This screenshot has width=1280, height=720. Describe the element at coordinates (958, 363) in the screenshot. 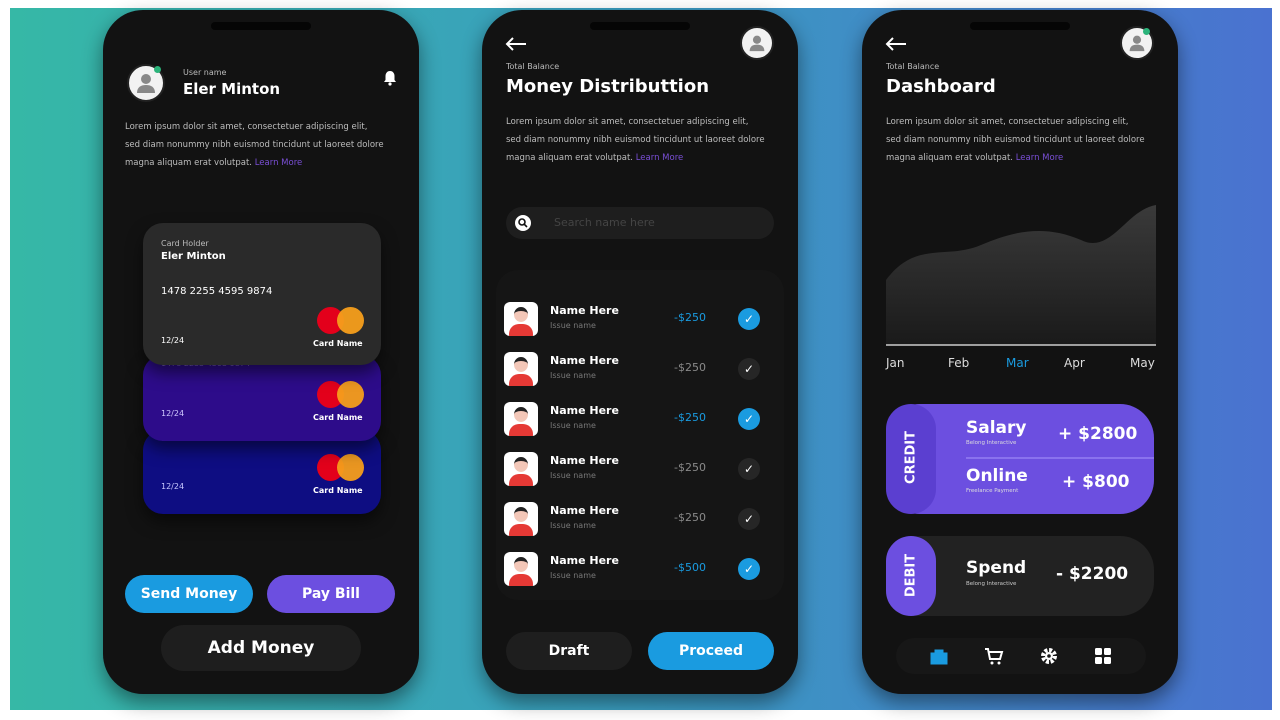

I see `month-label: Feb` at that location.